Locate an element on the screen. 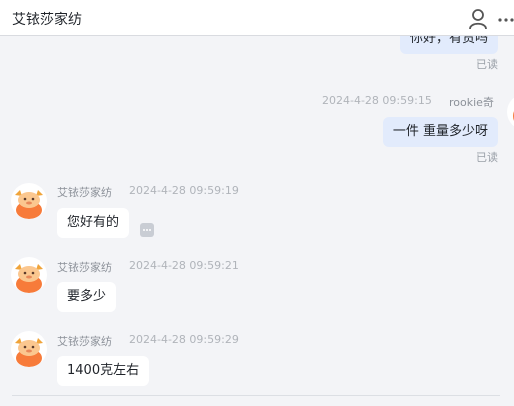 The height and width of the screenshot is (406, 514). message-time: 2024-4-28 09:59:21 is located at coordinates (184, 265).